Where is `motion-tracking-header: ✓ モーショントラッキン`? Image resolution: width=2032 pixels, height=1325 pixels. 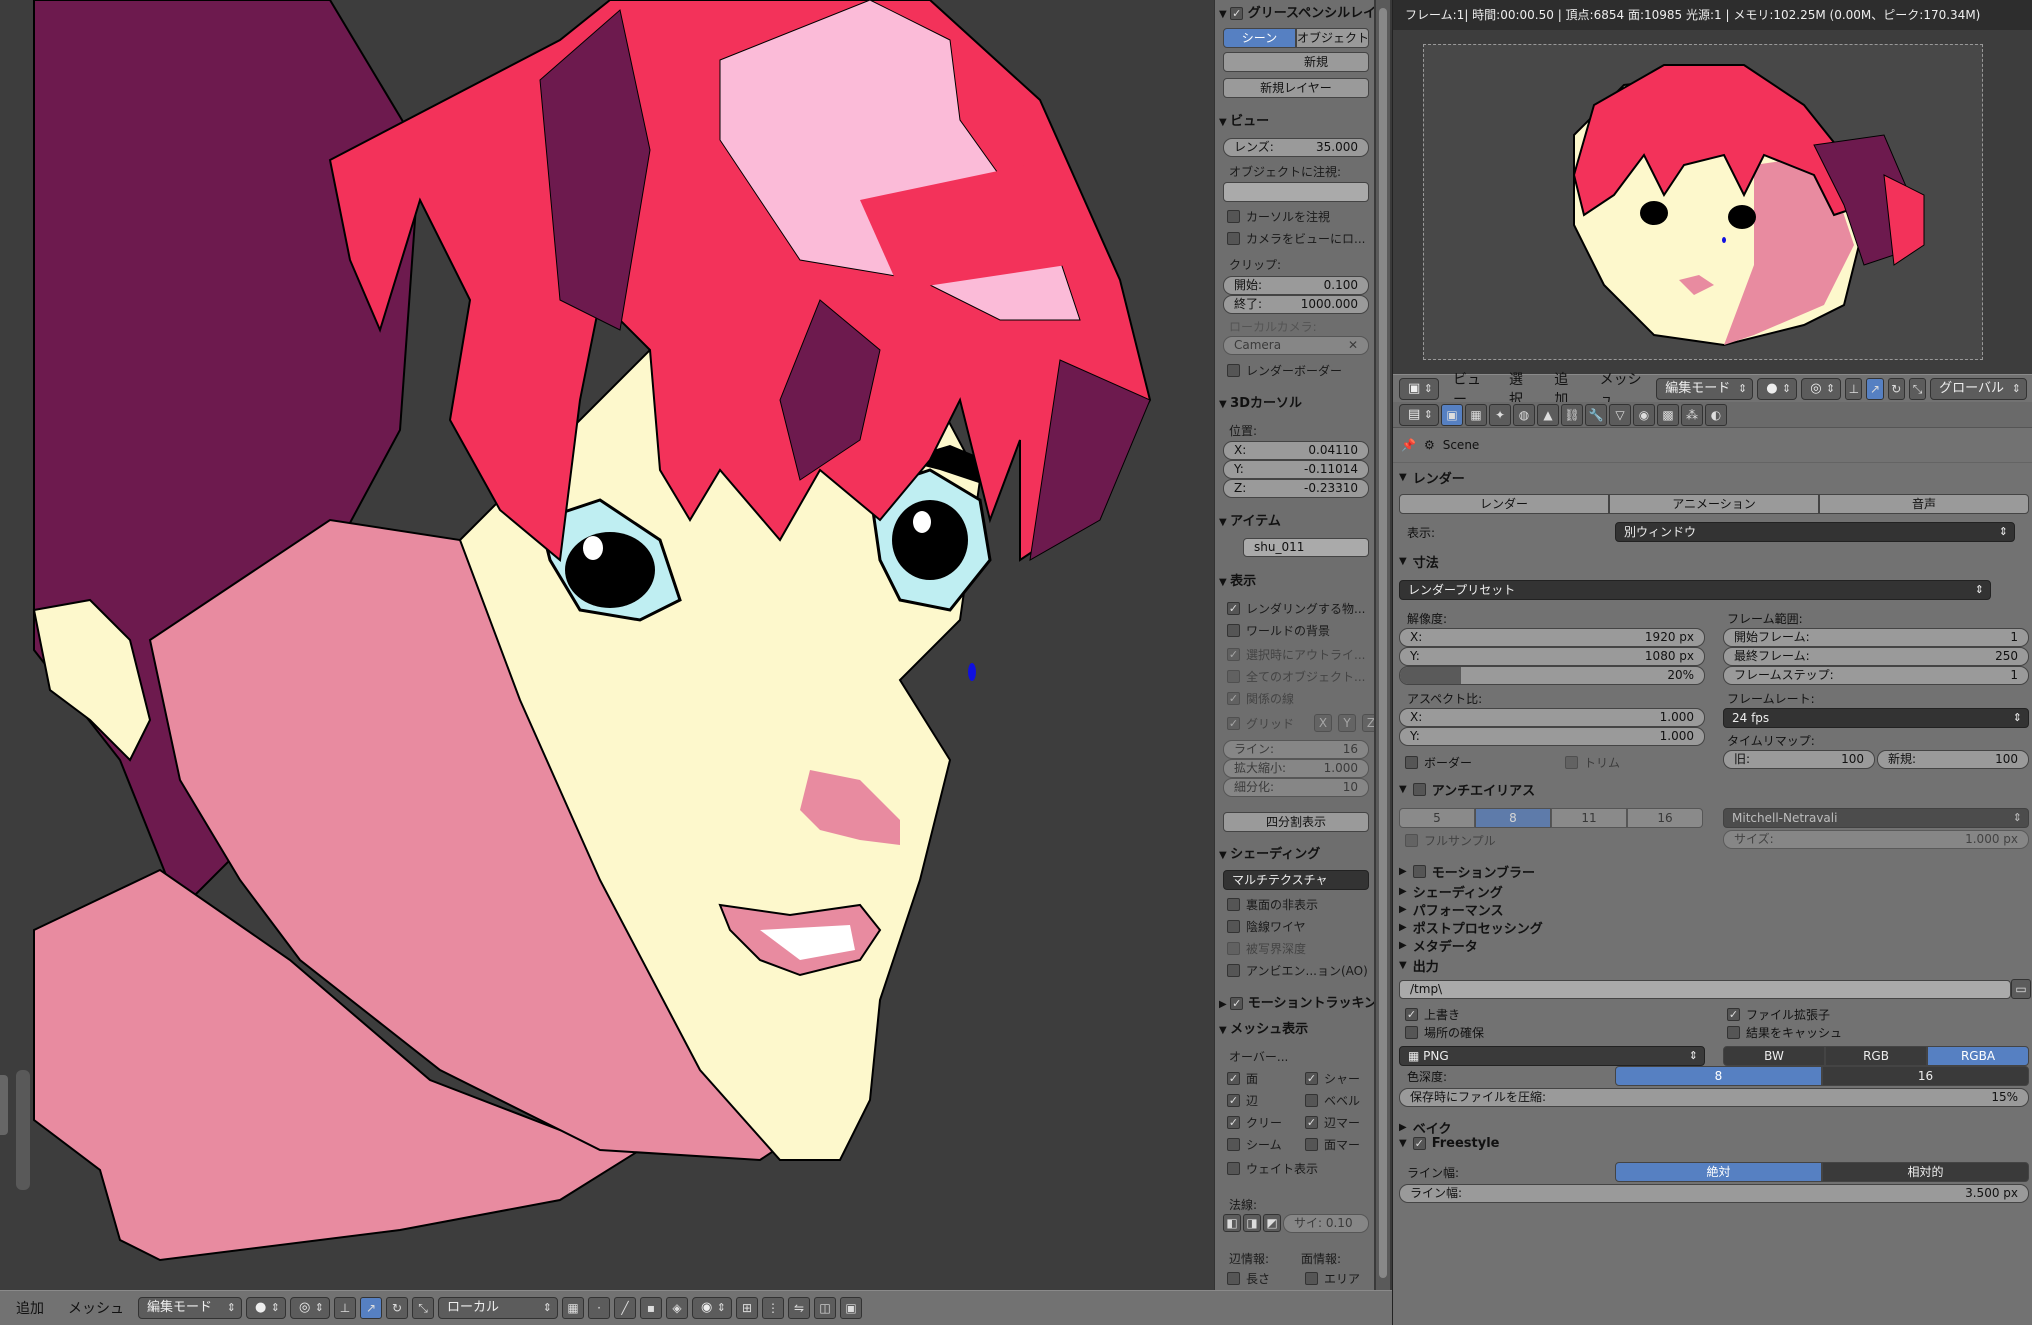
motion-tracking-header: ✓ モーショントラッキン is located at coordinates (1296, 1001).